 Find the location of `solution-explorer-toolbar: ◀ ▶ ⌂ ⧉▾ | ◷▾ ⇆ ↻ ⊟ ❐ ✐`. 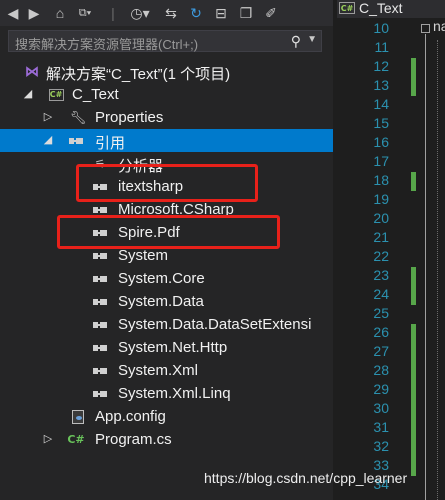

solution-explorer-toolbar: ◀ ▶ ⌂ ⧉▾ | ◷▾ ⇆ ↻ ⊟ ❐ ✐ is located at coordinates (166, 13).